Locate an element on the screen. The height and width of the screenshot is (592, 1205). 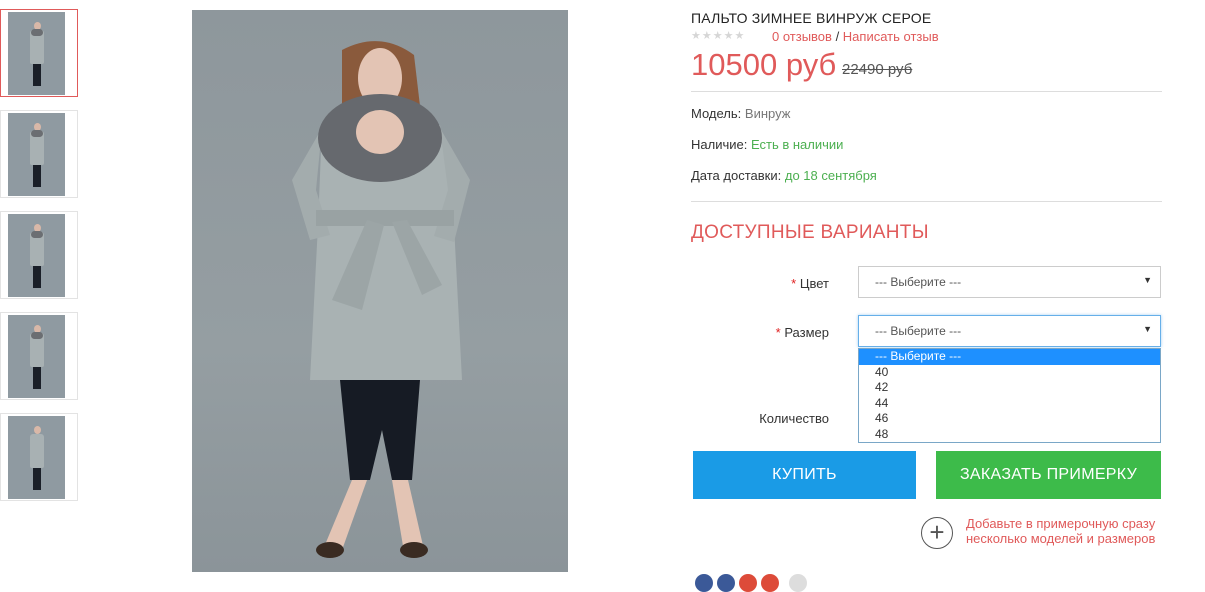
reviews-links: 0 отзывов / Написать отзыв is located at coordinates (855, 36).